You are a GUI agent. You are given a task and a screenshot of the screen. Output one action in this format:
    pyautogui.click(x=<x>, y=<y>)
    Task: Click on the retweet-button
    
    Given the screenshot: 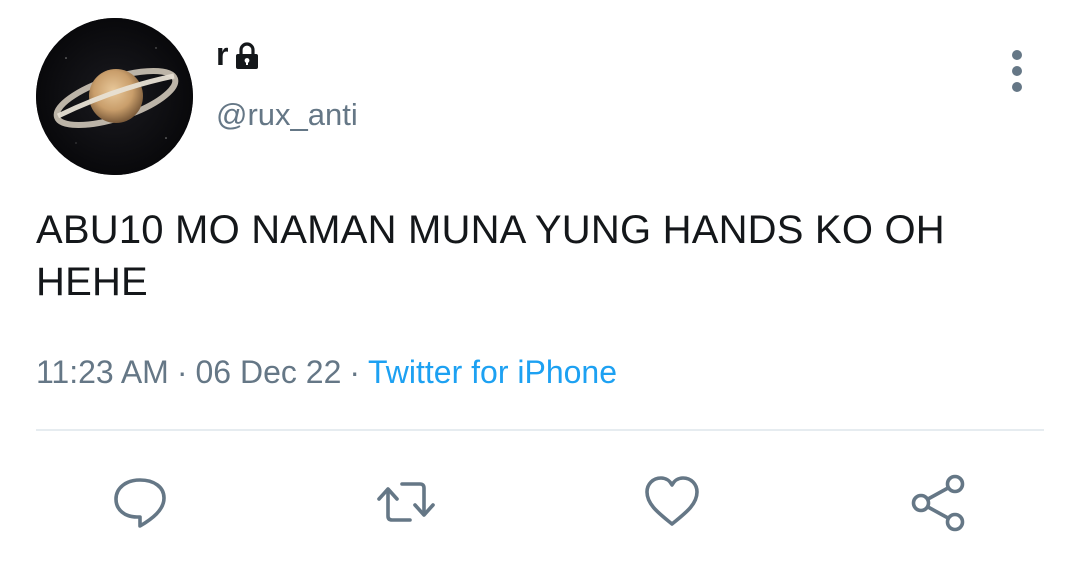 What is the action you would take?
    pyautogui.click(x=406, y=502)
    